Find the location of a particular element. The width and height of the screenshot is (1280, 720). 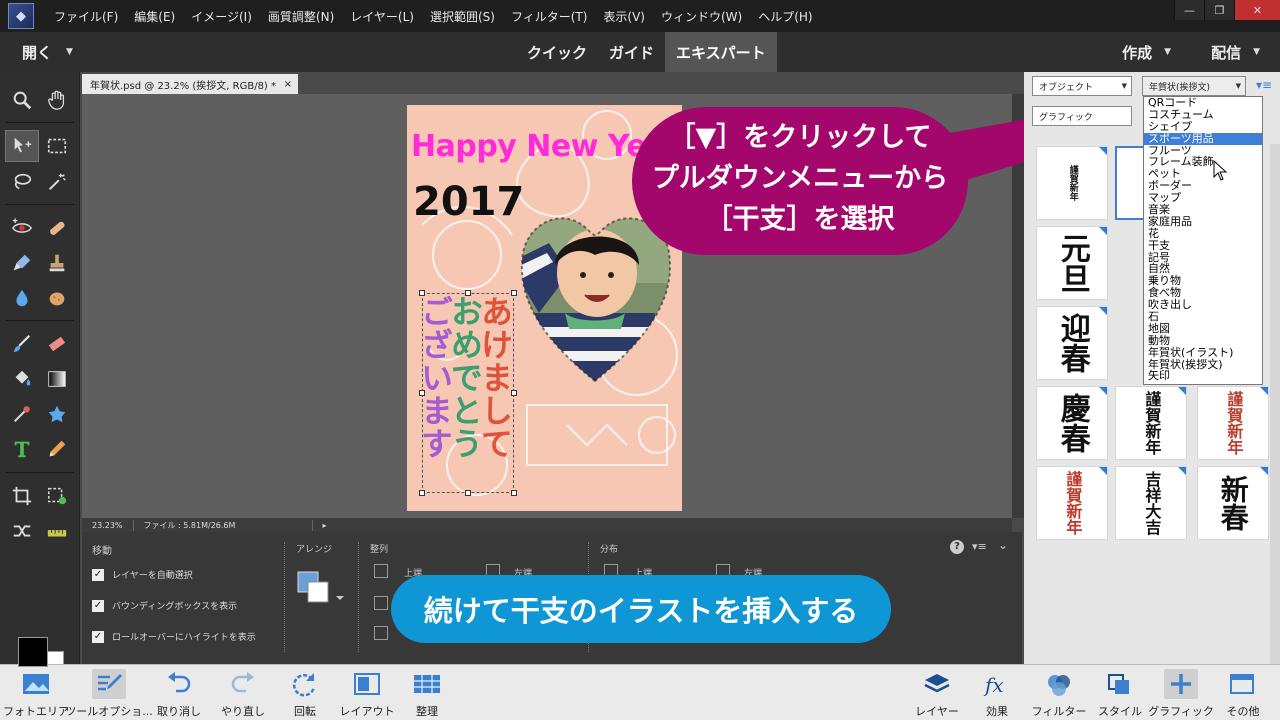

healing-brush-icon is located at coordinates (57, 228).